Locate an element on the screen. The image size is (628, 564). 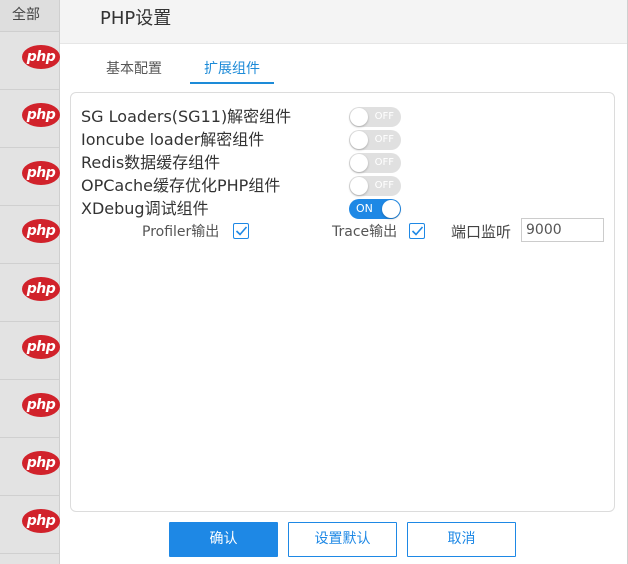
option-sg-loaders: SG Loaders(SG11)解密组件 OFF is located at coordinates (246, 116).